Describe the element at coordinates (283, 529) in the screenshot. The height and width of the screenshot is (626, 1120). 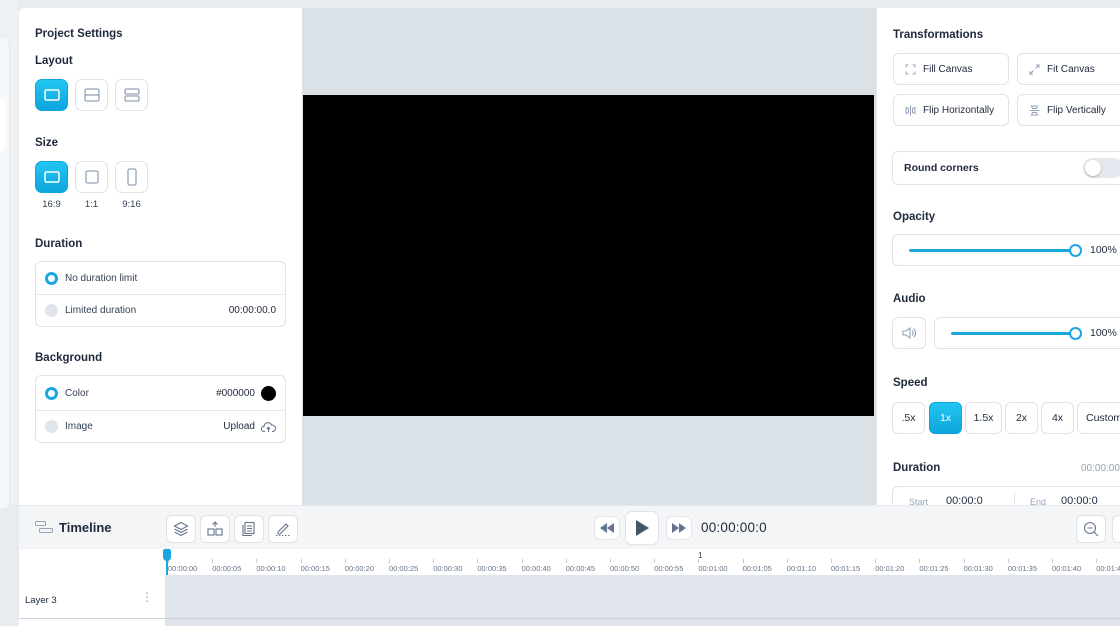
I see `edit-button` at that location.